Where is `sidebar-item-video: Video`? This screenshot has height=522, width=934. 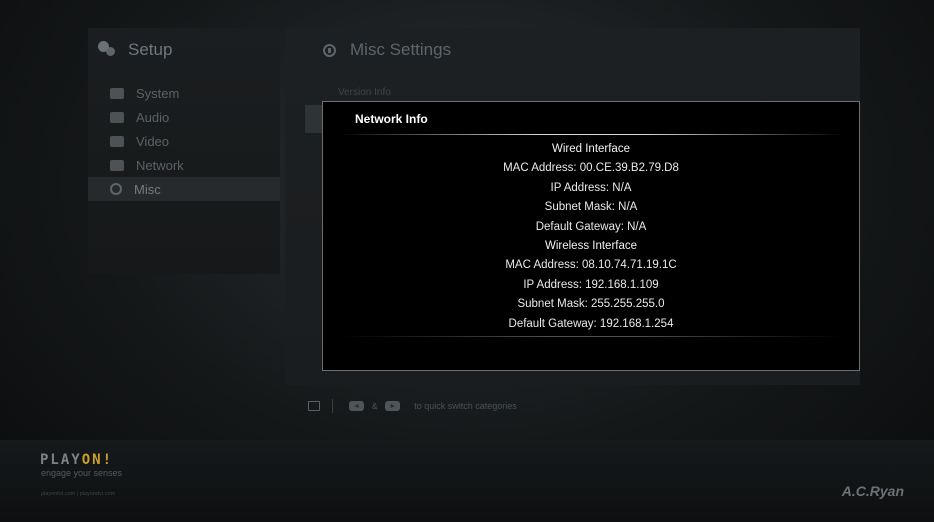 sidebar-item-video: Video is located at coordinates (184, 141).